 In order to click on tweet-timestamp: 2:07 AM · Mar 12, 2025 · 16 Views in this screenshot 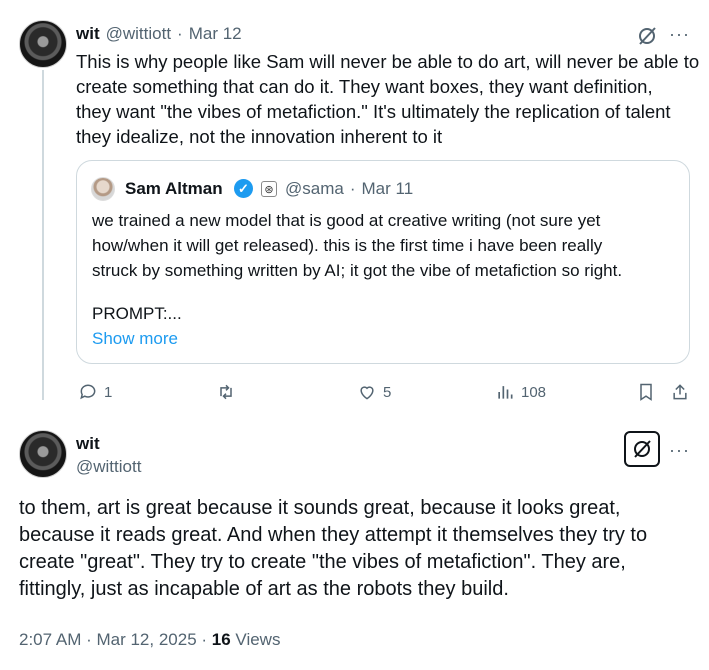, I will do `click(149, 640)`.